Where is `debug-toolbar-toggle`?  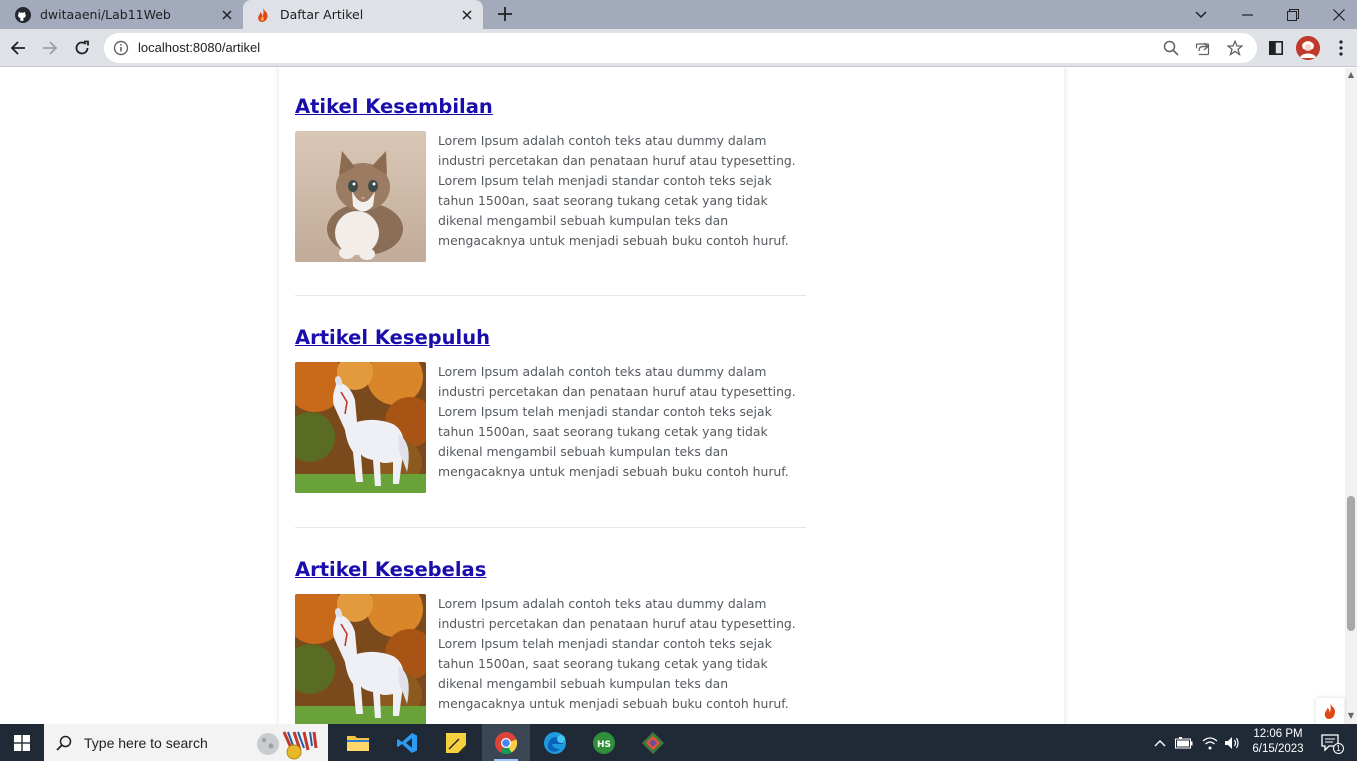
debug-toolbar-toggle is located at coordinates (1330, 711).